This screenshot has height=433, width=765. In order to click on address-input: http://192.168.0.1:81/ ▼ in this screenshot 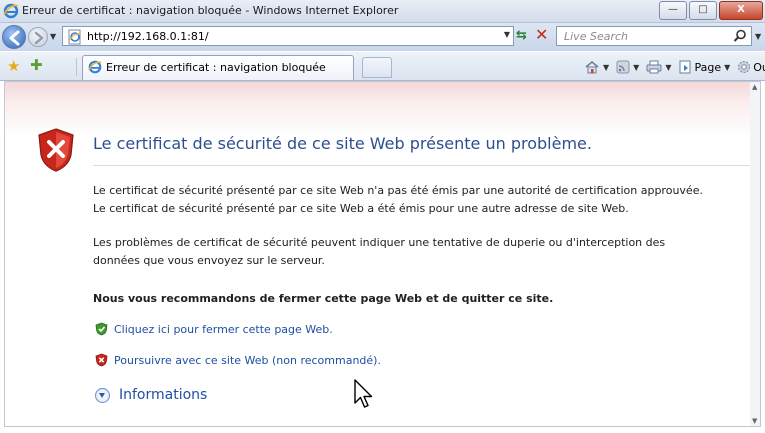, I will do `click(288, 36)`.